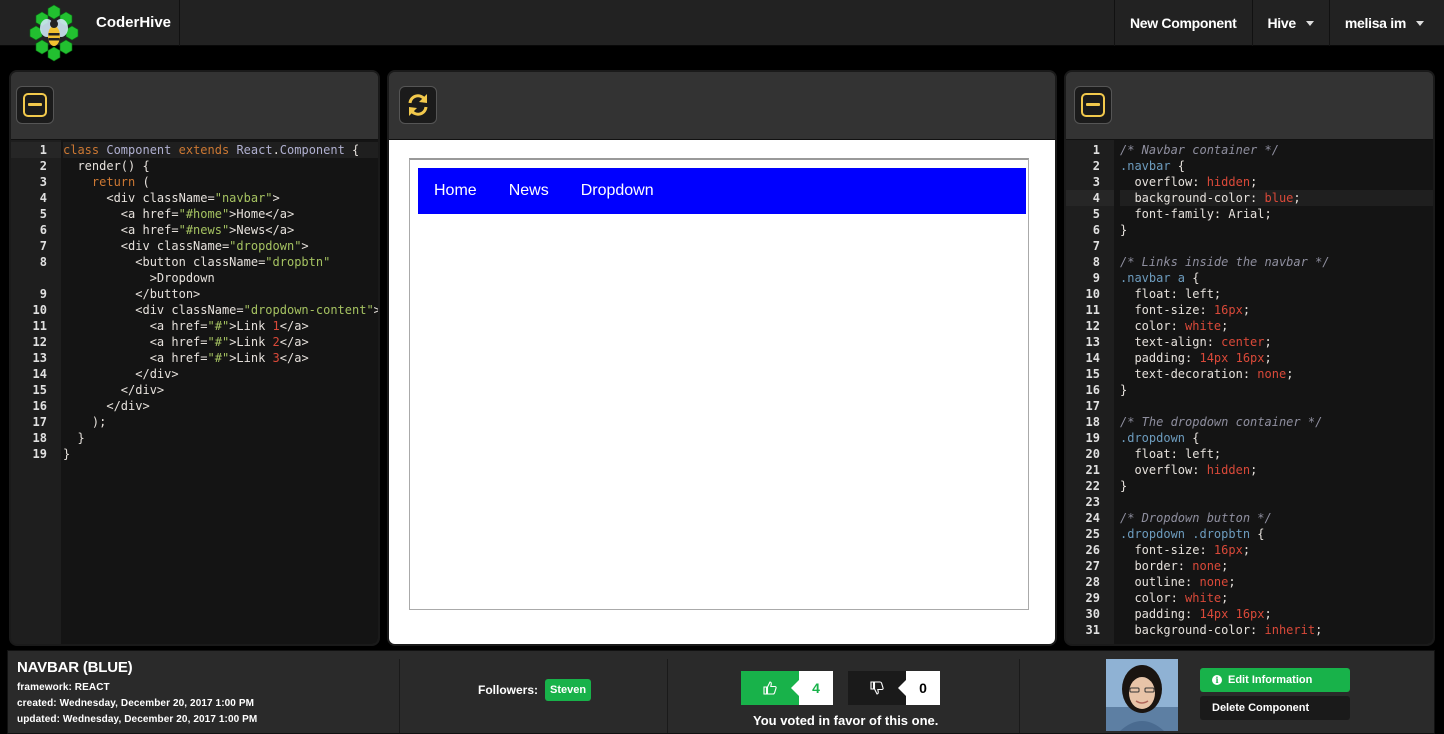 The height and width of the screenshot is (734, 1444). I want to click on code-line: background-color: inherit;, so click(1221, 630).